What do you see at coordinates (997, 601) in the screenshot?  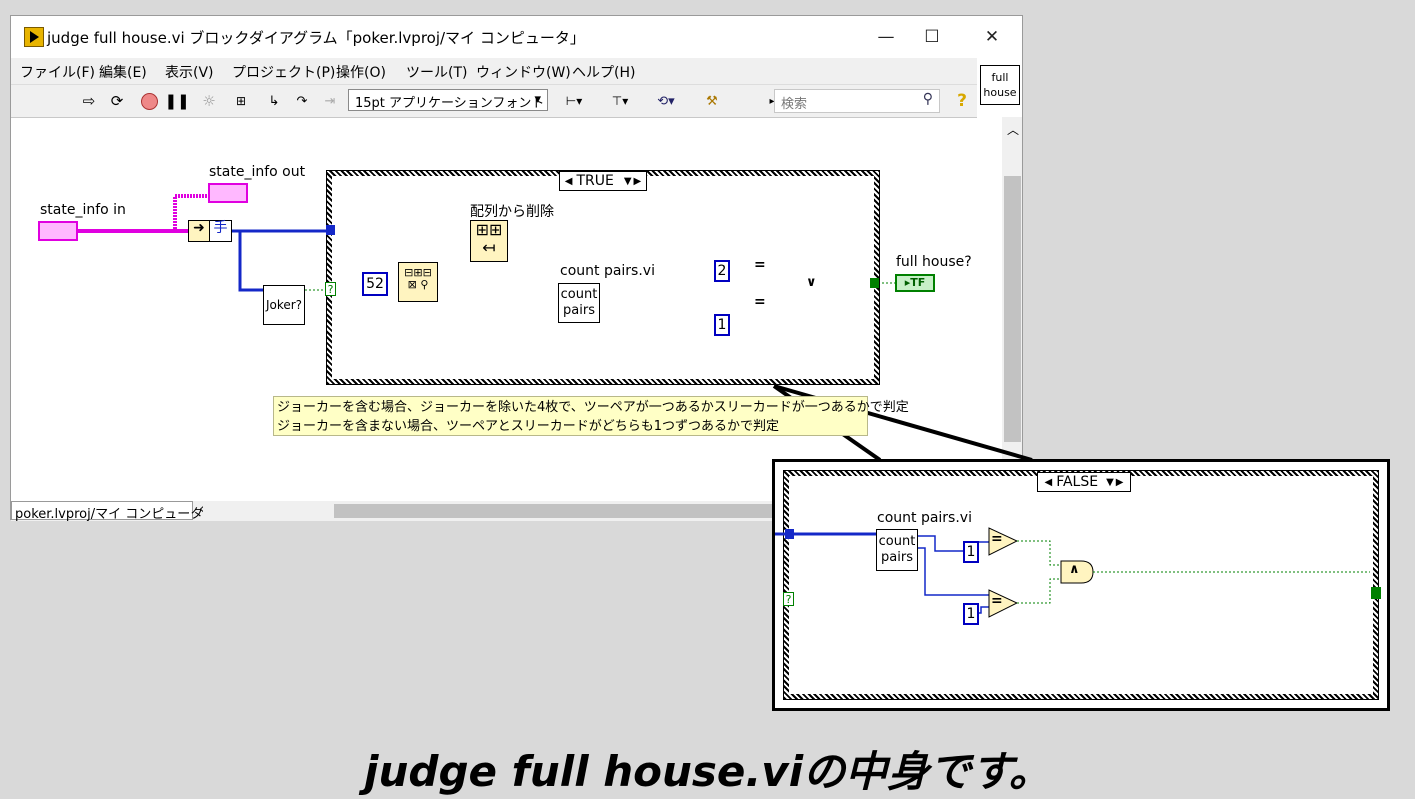 I see `zoom-equal-node-2: =` at bounding box center [997, 601].